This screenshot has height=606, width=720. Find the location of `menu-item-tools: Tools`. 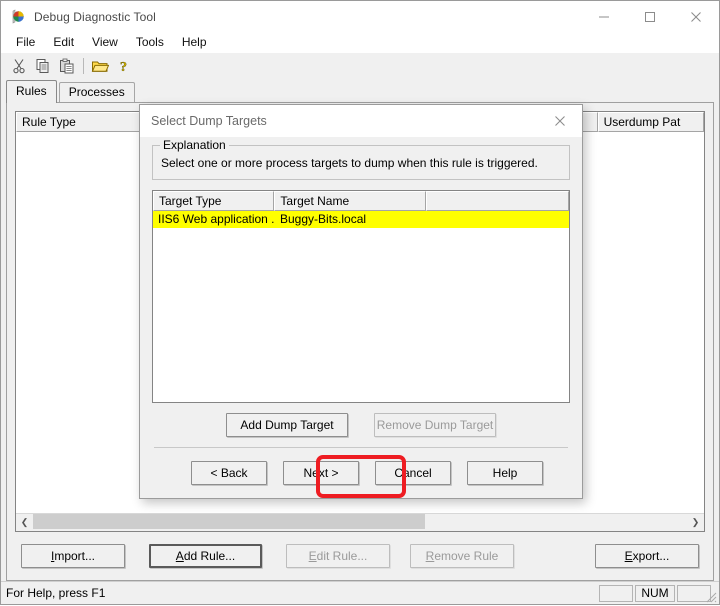

menu-item-tools: Tools is located at coordinates (150, 42).